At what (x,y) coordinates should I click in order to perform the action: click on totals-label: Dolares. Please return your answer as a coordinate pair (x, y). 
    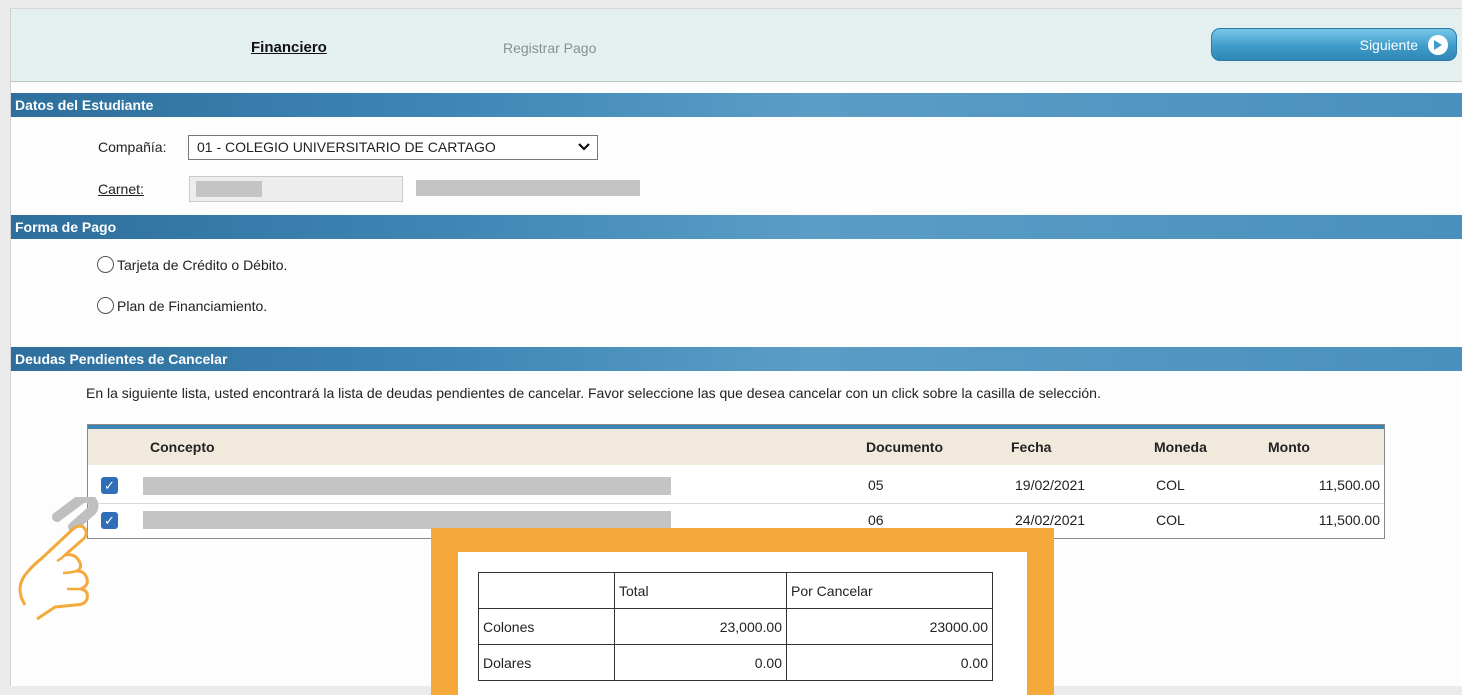
    Looking at the image, I should click on (546, 662).